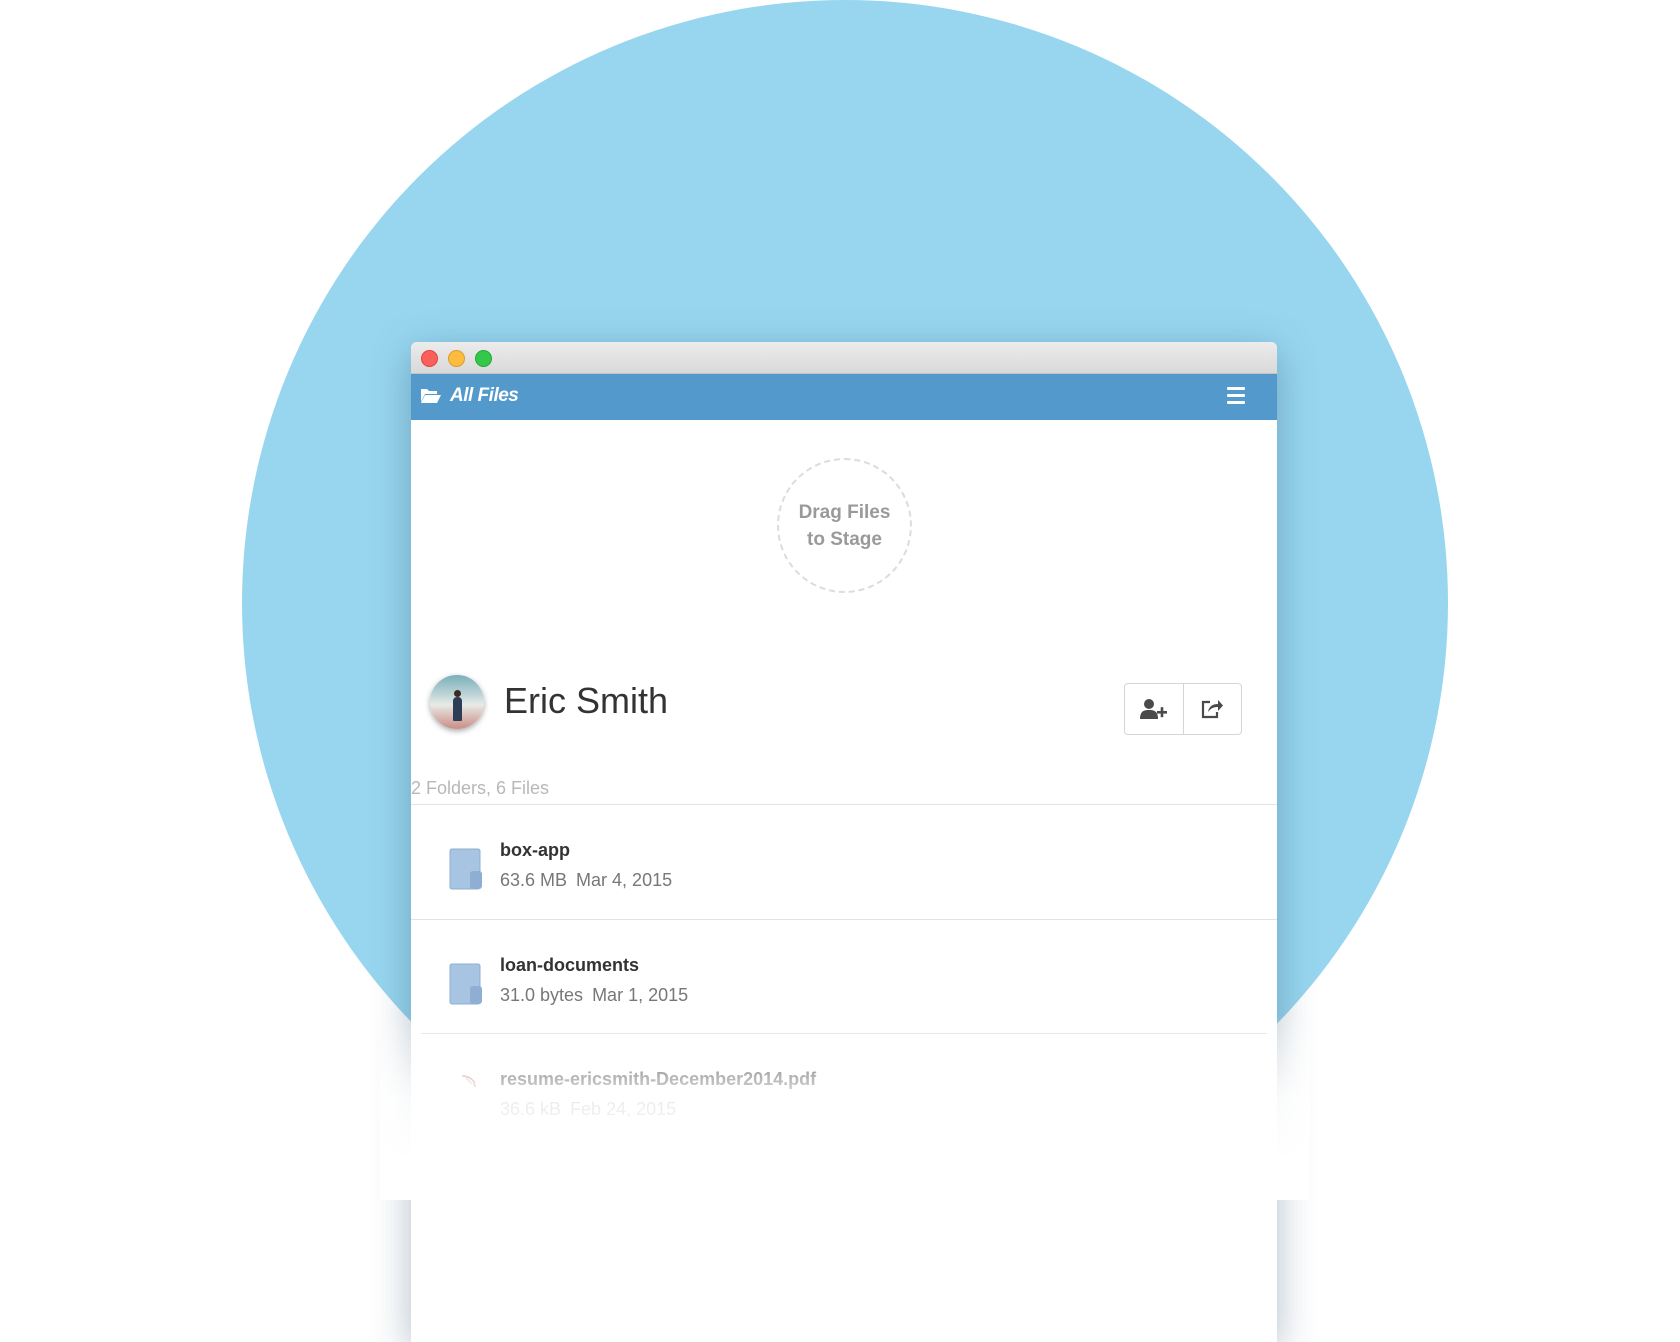 The height and width of the screenshot is (1342, 1680). I want to click on item-meta: 36.6 kB Feb 24, 2015, so click(588, 1109).